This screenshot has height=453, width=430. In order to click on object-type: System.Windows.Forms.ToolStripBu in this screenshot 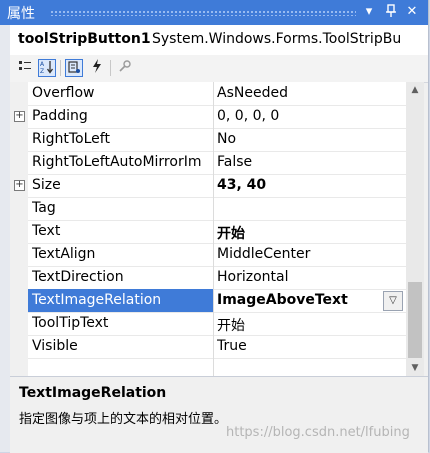, I will do `click(277, 39)`.